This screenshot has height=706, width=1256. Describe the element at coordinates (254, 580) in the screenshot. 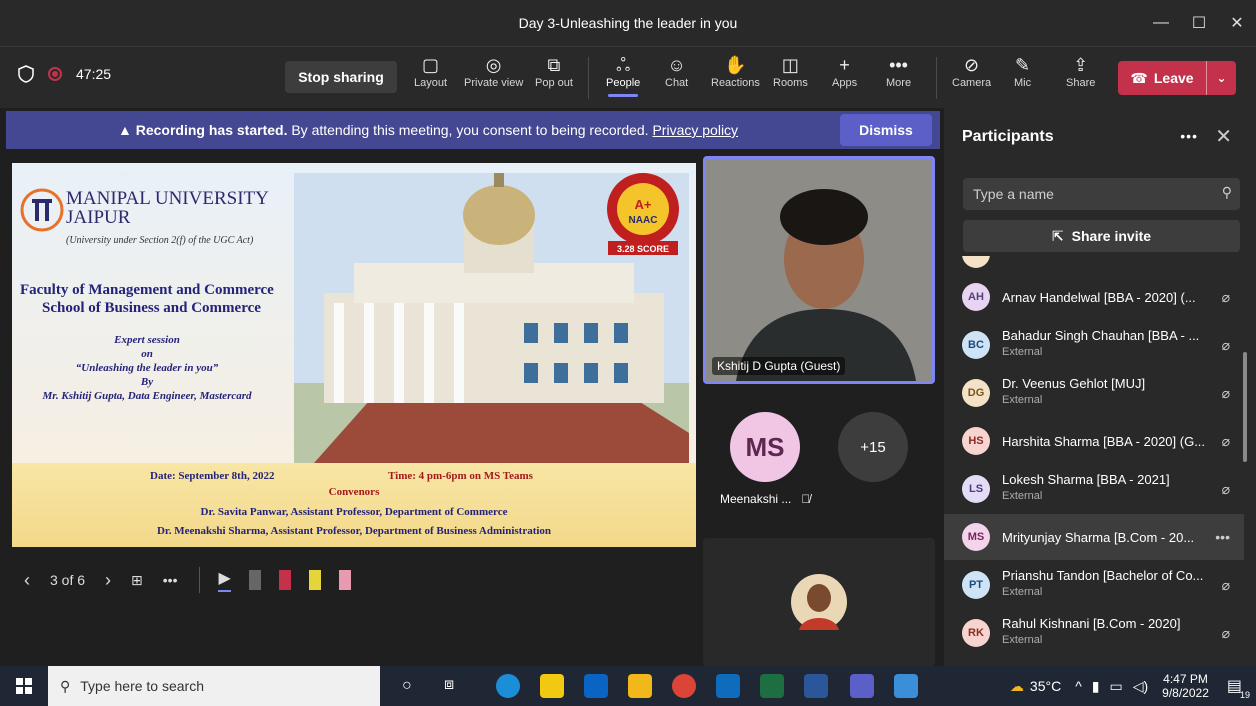

I see `eraser-icon` at that location.